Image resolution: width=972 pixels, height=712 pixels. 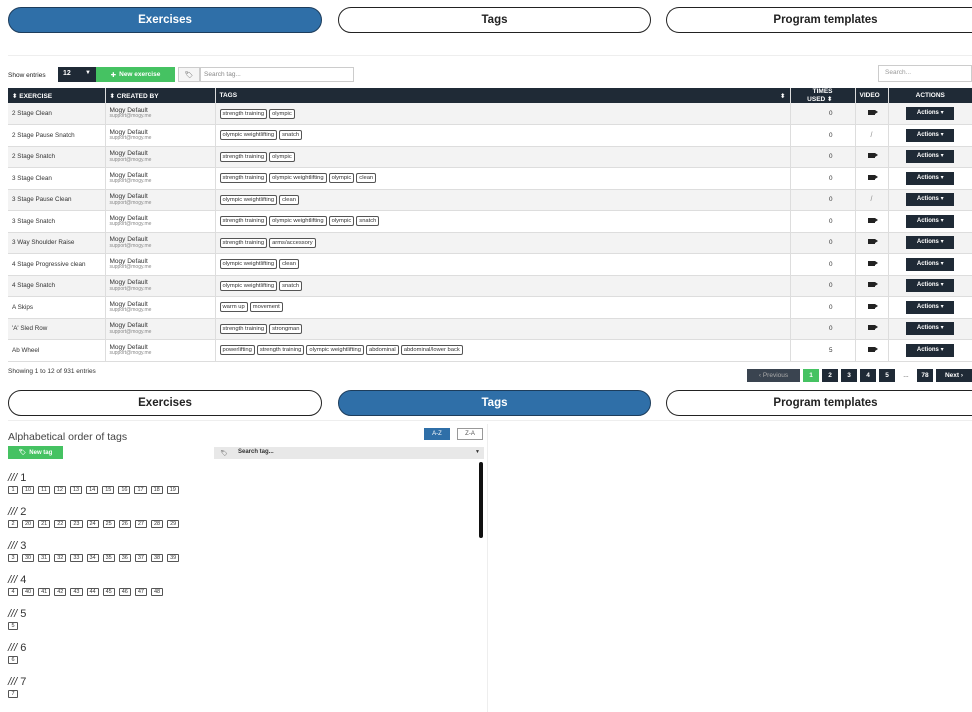 I want to click on tag-box: 6, so click(x=13, y=660).